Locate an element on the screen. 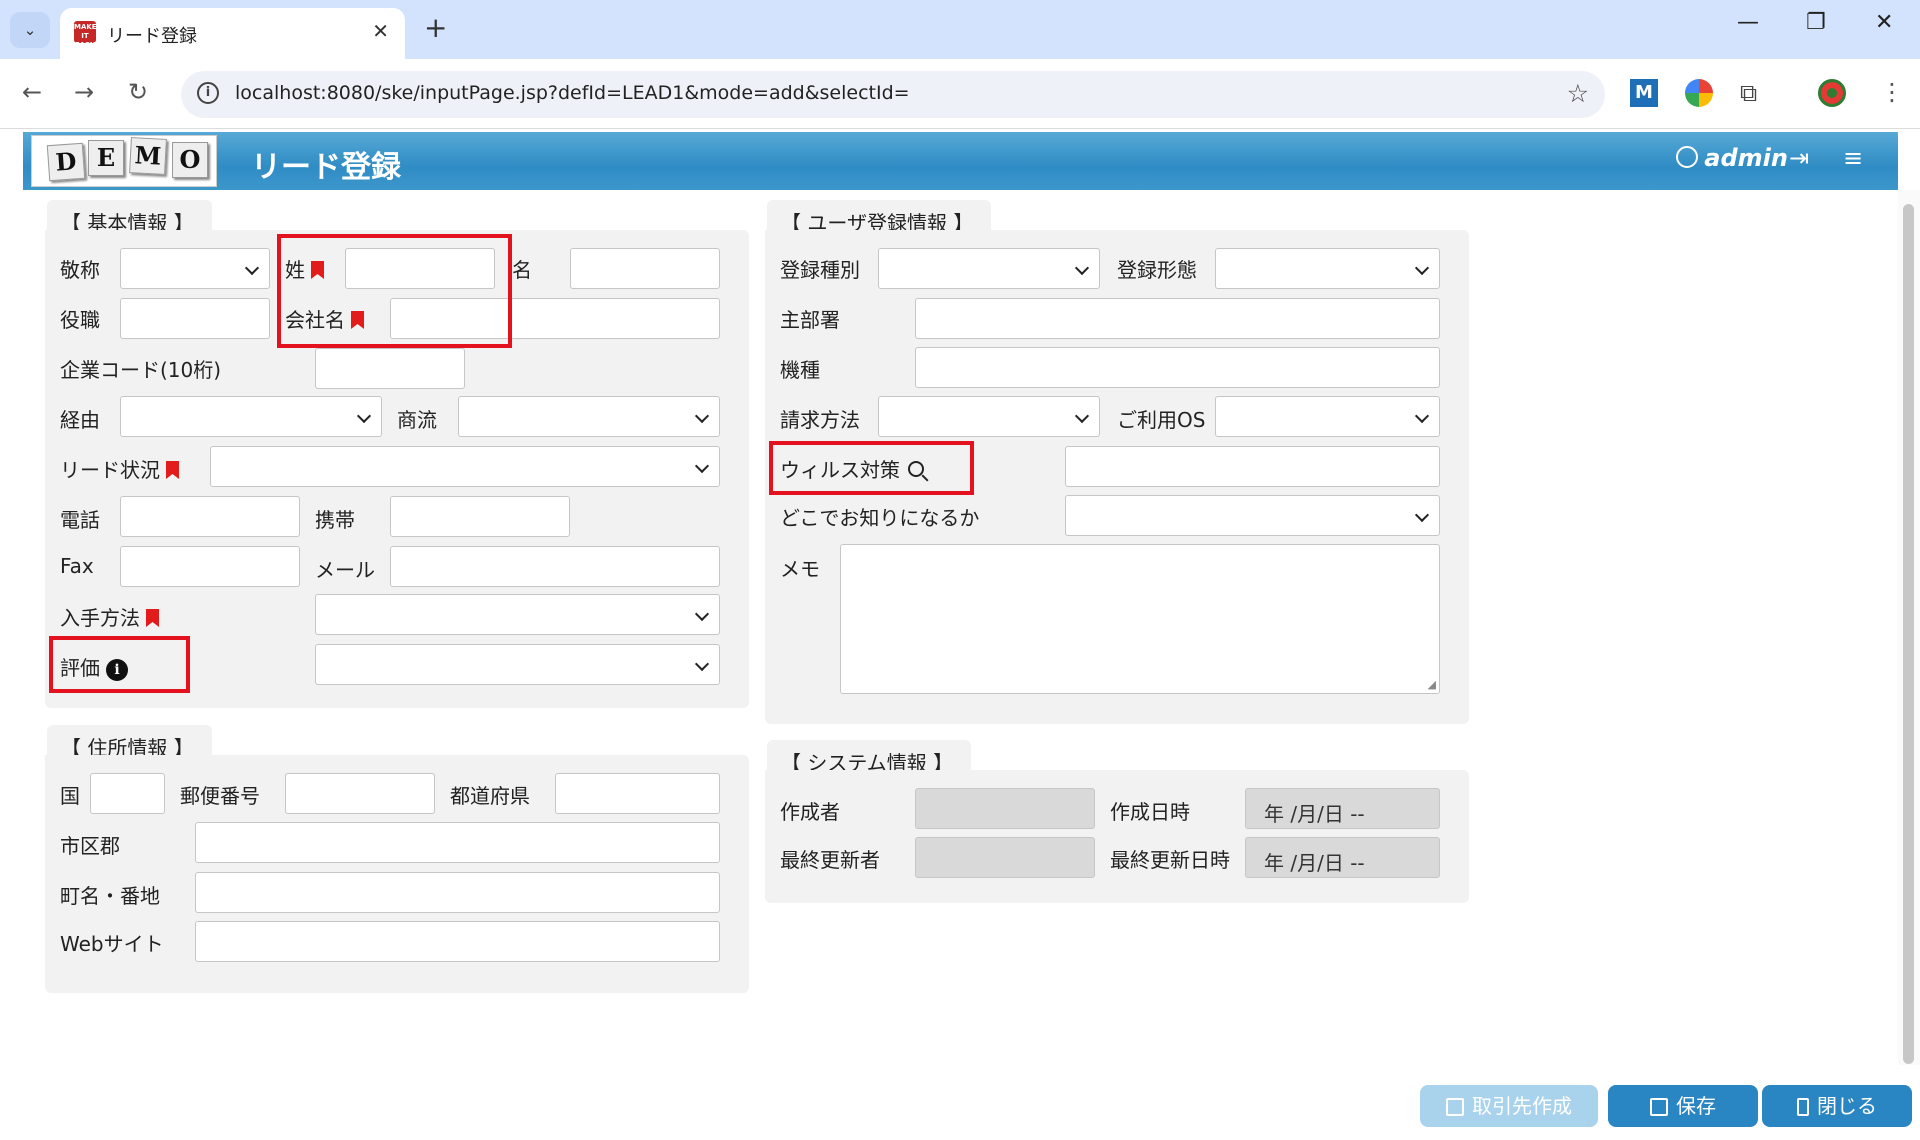  lead-status-select is located at coordinates (465, 466).